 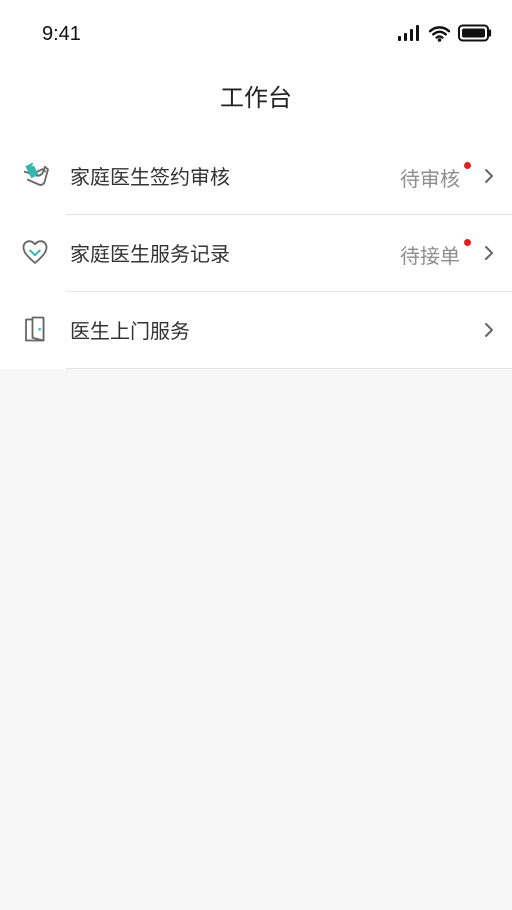 I want to click on item-label: 医生上门服务, so click(x=130, y=331).